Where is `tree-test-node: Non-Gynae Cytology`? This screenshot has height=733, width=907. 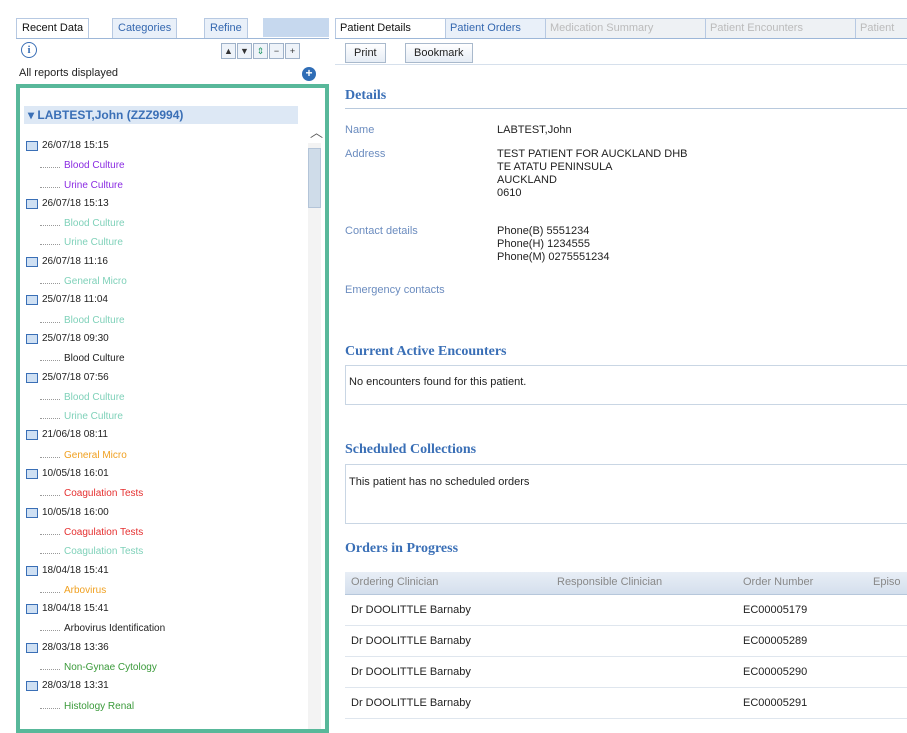
tree-test-node: Non-Gynae Cytology is located at coordinates (166, 668).